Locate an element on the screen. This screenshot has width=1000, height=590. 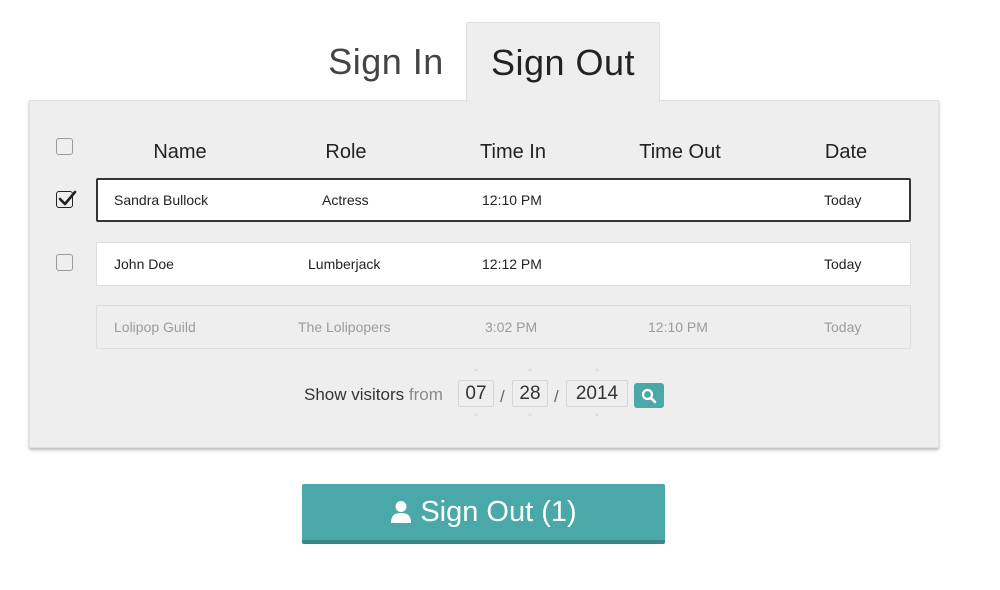
date-filter-label: Show visitors from is located at coordinates (373, 395).